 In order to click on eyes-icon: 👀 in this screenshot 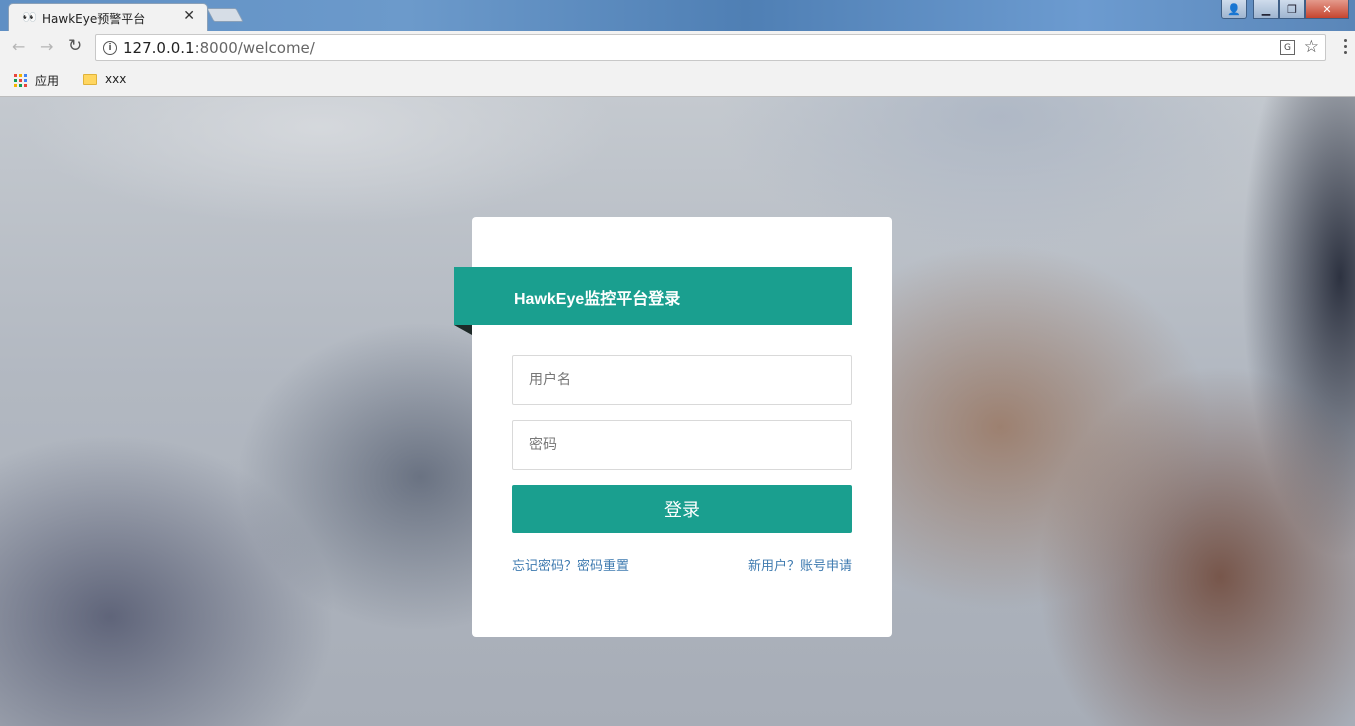, I will do `click(29, 17)`.